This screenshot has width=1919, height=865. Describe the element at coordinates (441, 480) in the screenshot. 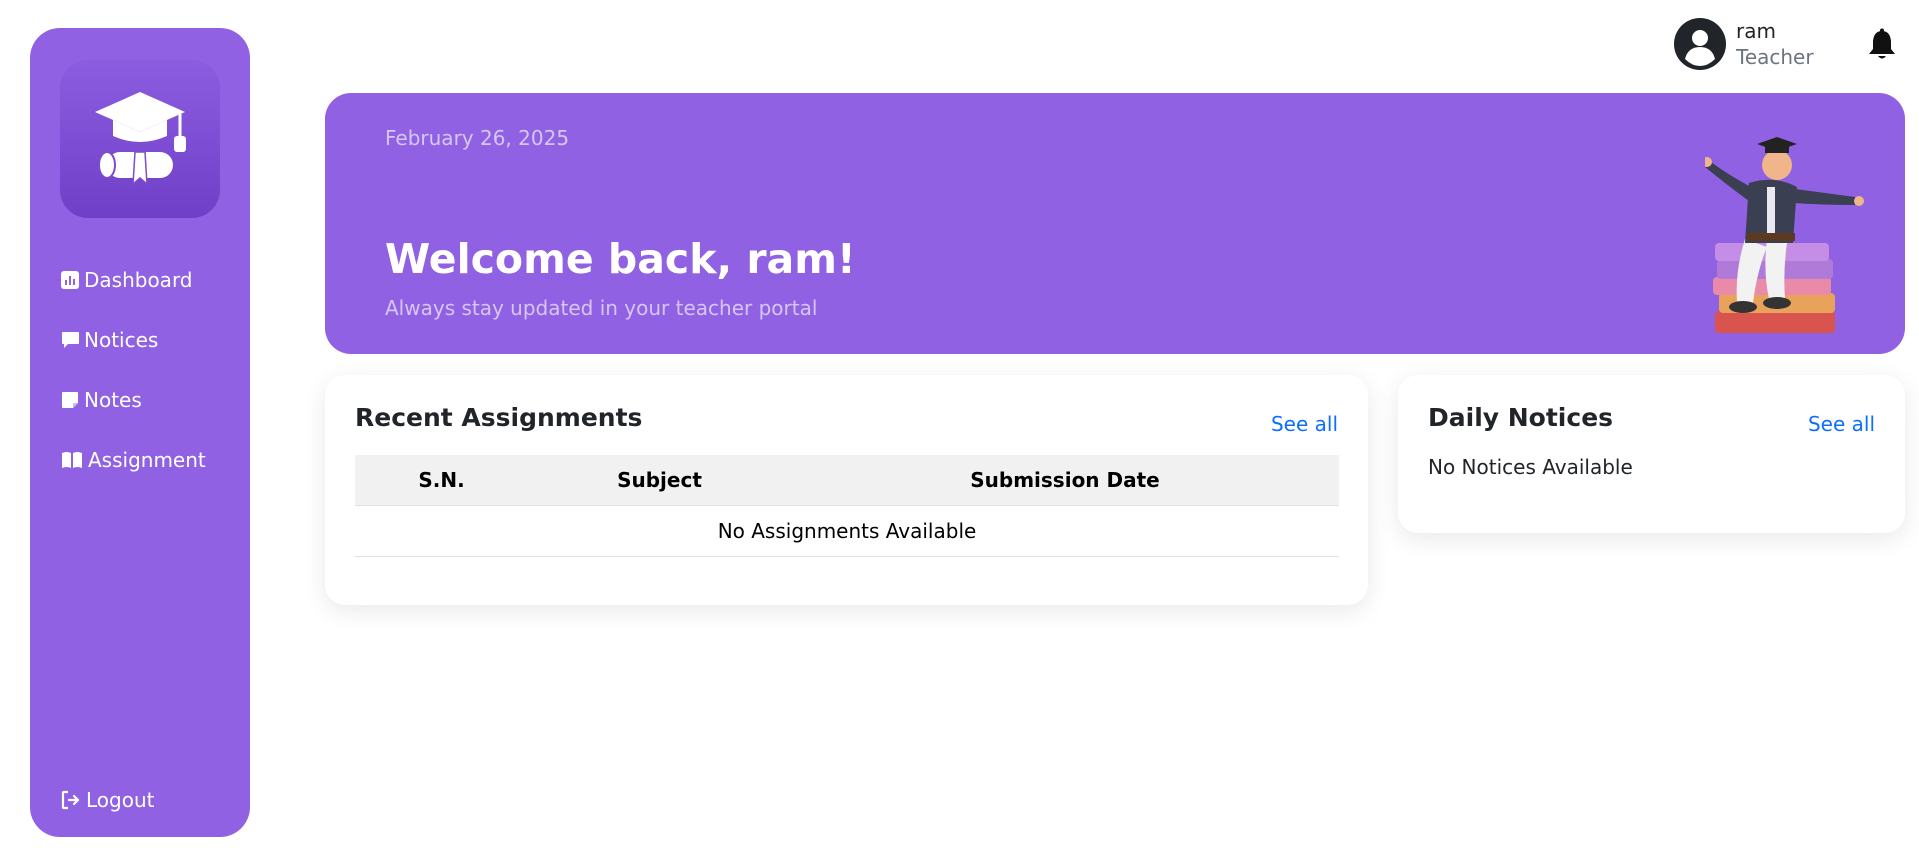

I see `column-header-sn: S.N.` at that location.